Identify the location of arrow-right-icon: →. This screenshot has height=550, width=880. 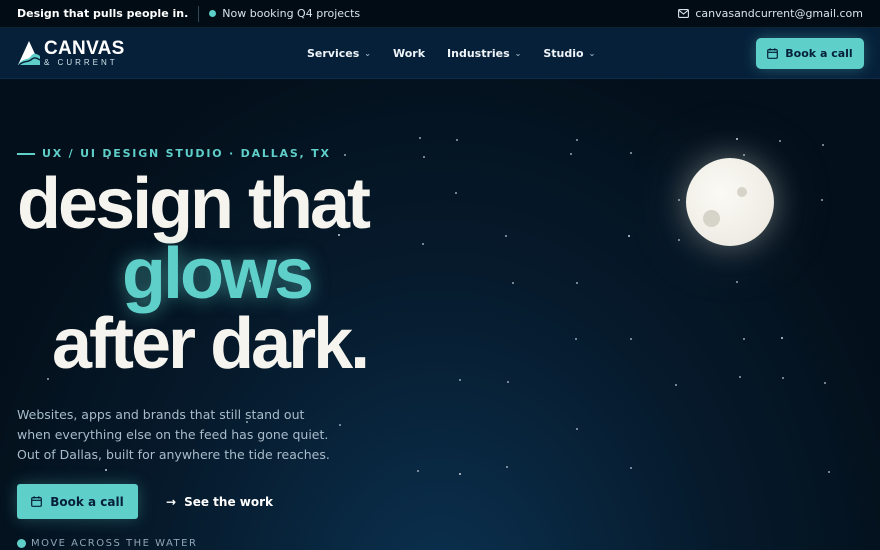
(171, 501).